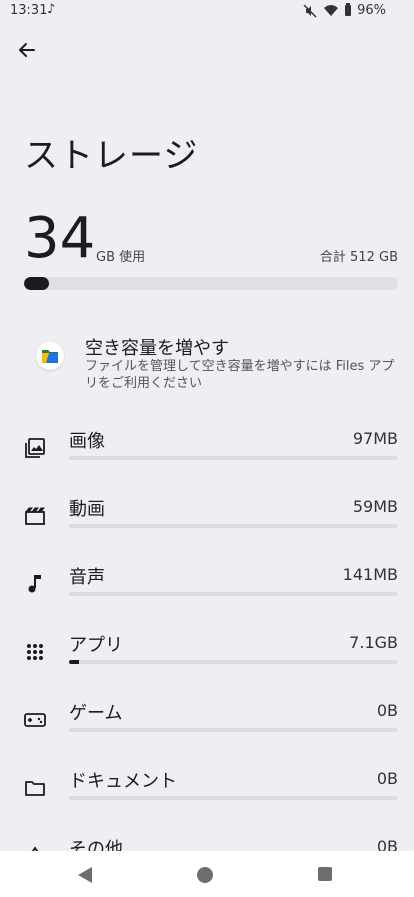 The width and height of the screenshot is (414, 897). What do you see at coordinates (74, 662) in the screenshot?
I see `category-bar-fill` at bounding box center [74, 662].